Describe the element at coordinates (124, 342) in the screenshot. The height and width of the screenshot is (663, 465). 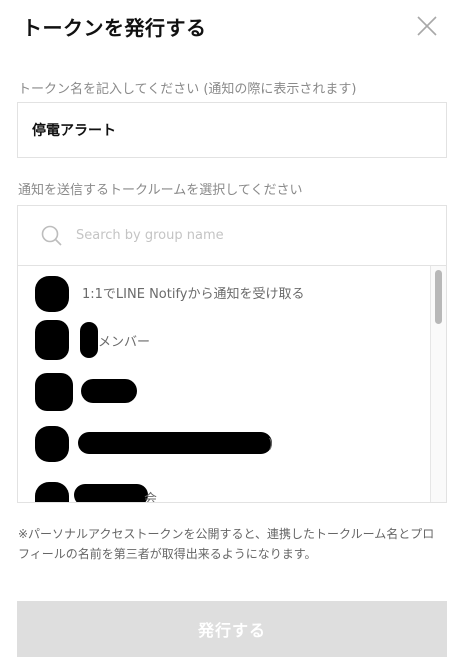
I see `room-item-label: メンバー` at that location.